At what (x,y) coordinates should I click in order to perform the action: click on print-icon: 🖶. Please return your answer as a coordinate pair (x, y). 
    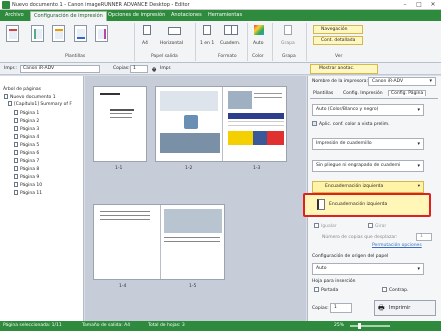
    Looking at the image, I should click on (154, 70).